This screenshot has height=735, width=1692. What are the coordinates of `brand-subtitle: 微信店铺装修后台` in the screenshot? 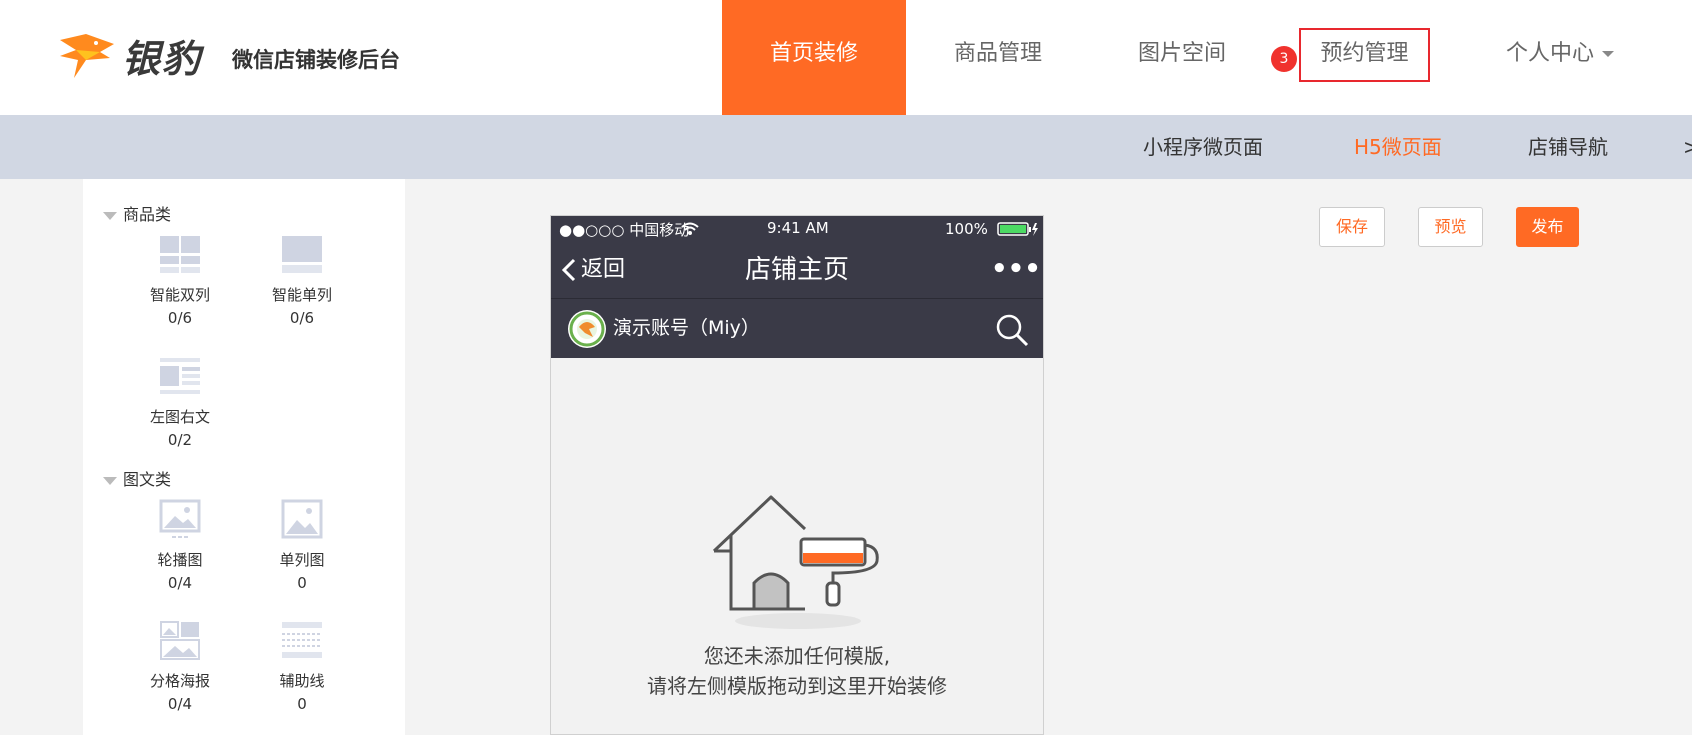 It's located at (316, 60).